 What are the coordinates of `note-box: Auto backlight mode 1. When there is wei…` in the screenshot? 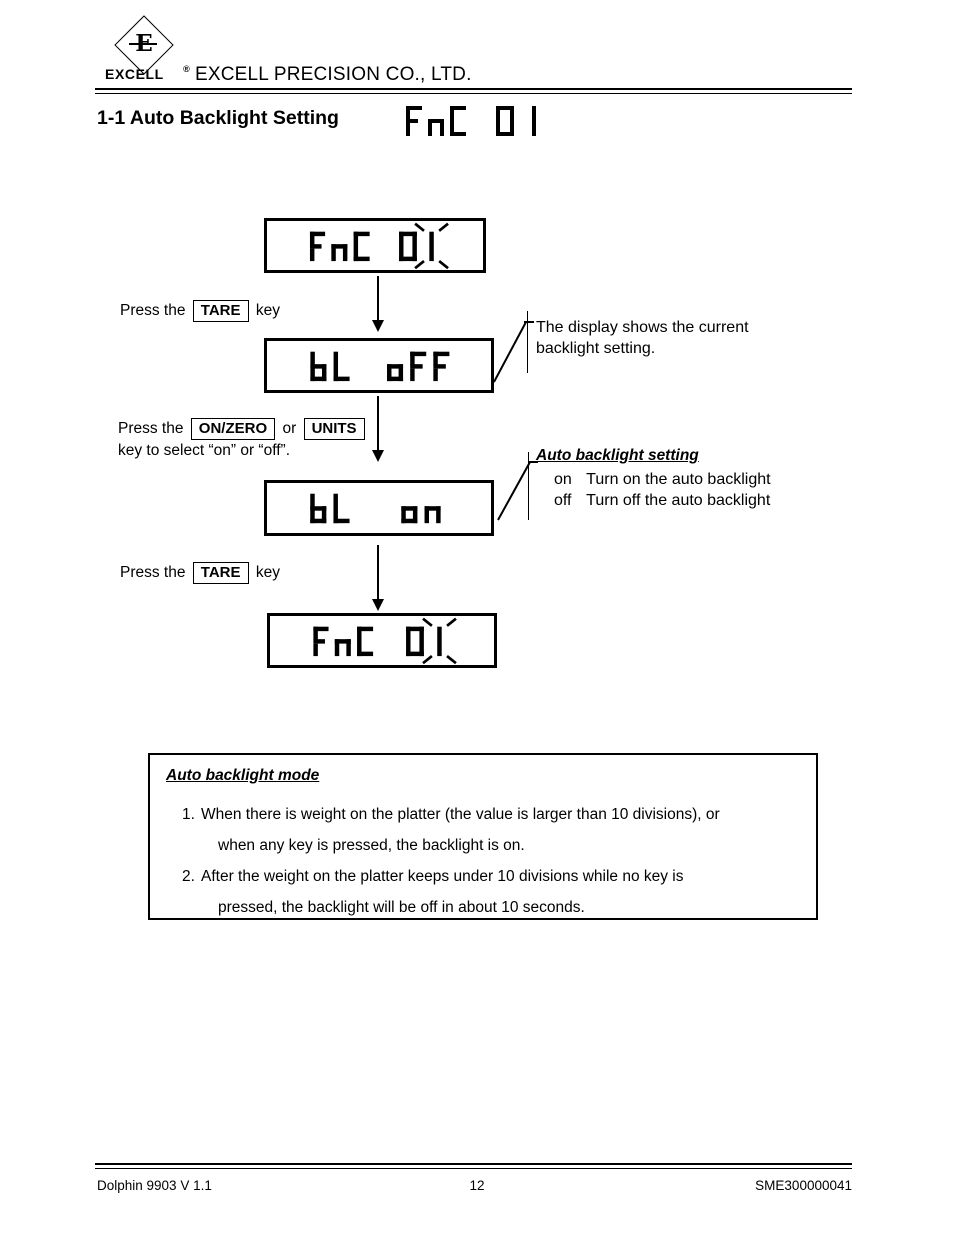 It's located at (483, 836).